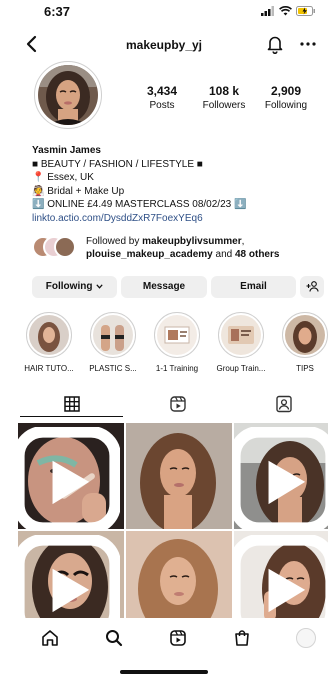  I want to click on highlight-item: TIPS, so click(303, 342).